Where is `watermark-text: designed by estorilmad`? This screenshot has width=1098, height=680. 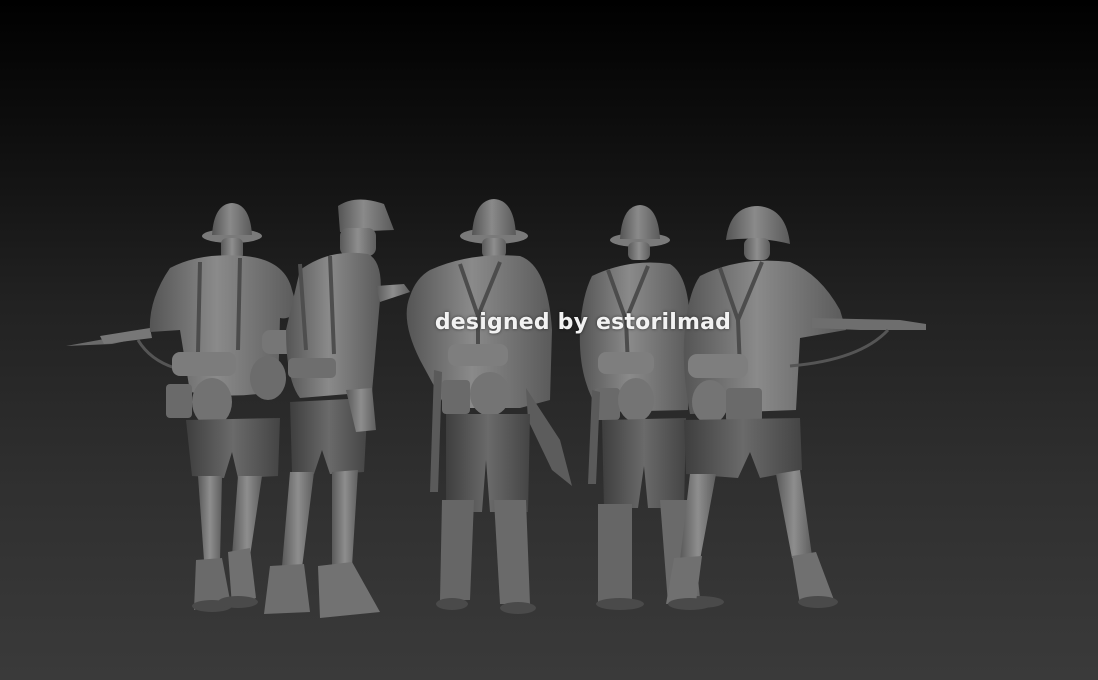 watermark-text: designed by estorilmad is located at coordinates (549, 322).